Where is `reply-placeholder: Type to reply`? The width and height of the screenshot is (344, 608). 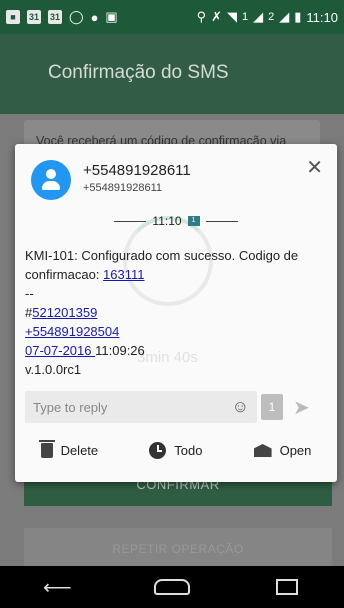 reply-placeholder: Type to reply is located at coordinates (70, 407).